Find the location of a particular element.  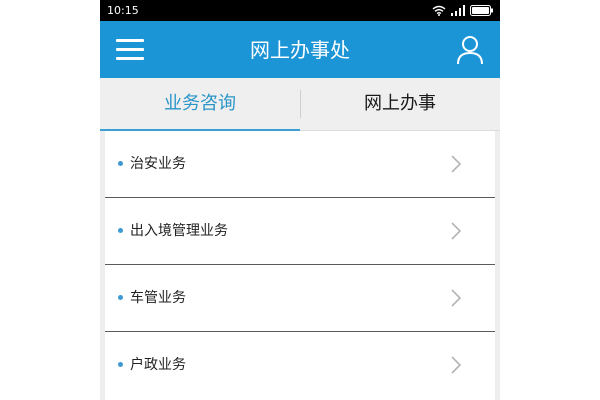

tab-online-services: 网上办事 is located at coordinates (400, 104).